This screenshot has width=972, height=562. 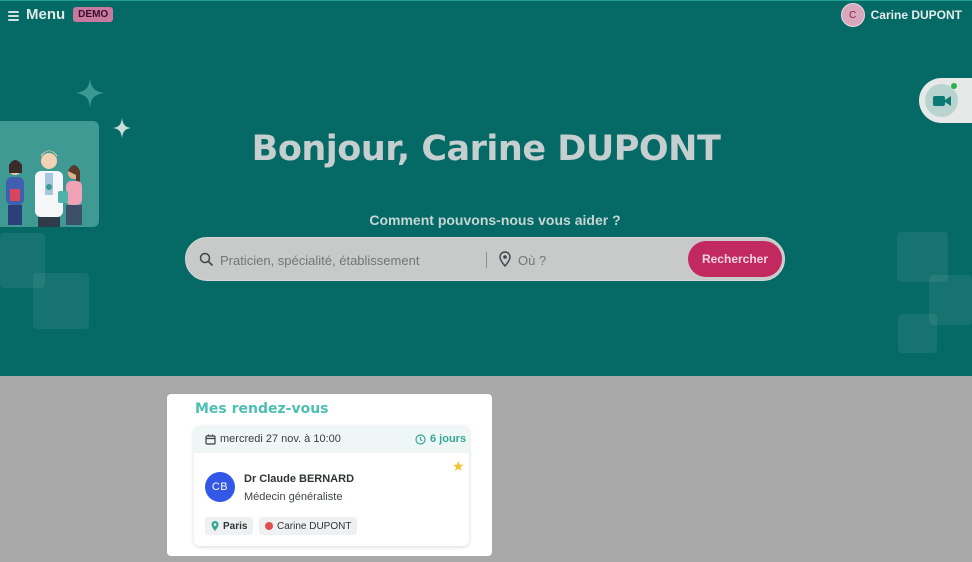 What do you see at coordinates (954, 86) in the screenshot?
I see `online-indicator` at bounding box center [954, 86].